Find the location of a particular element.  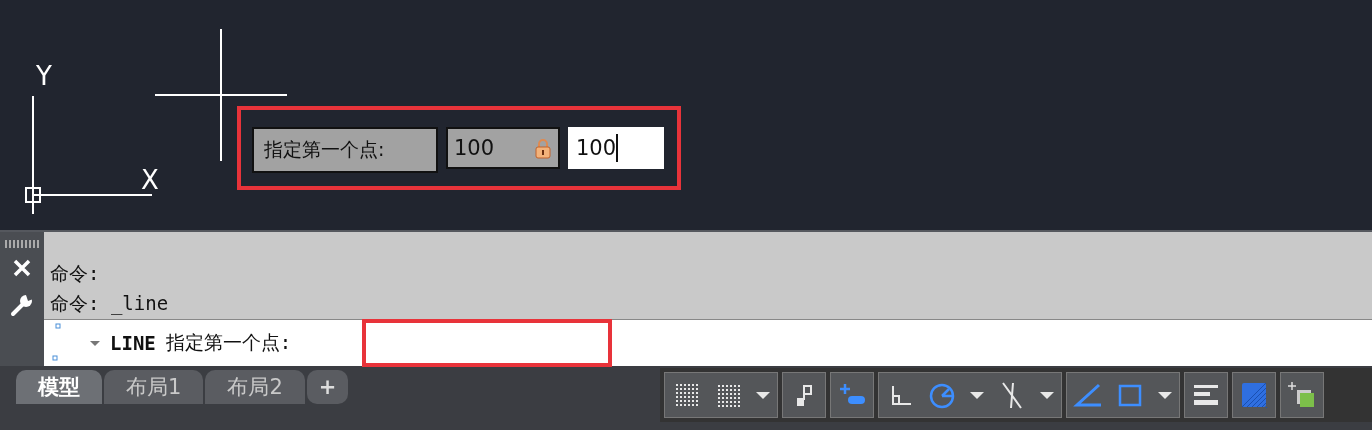

origin-icon is located at coordinates (34, 196).